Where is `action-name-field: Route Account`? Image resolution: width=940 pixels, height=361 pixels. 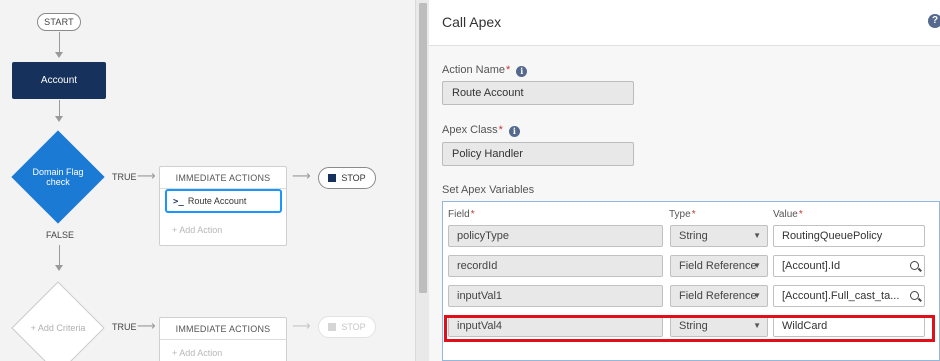
action-name-field: Route Account is located at coordinates (538, 93).